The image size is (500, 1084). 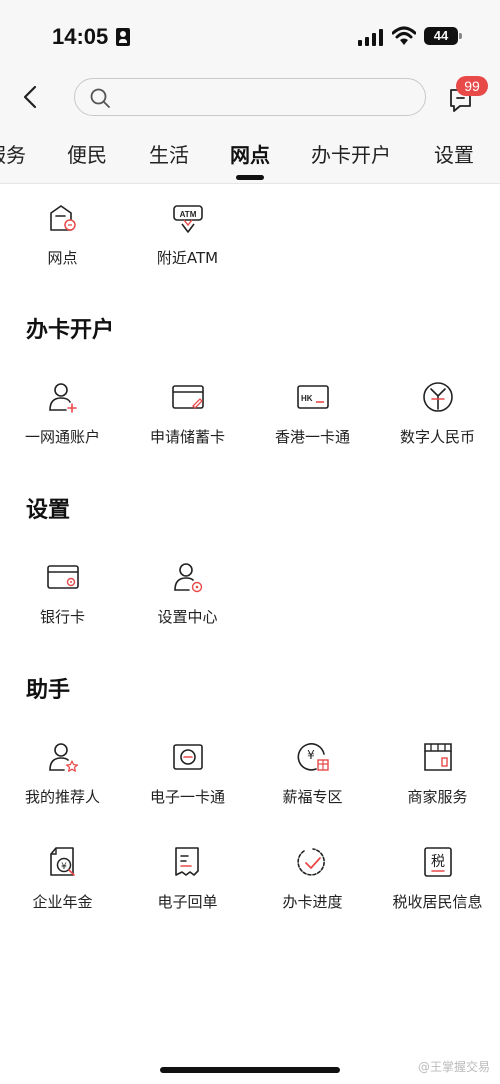 I want to click on grid-item-label: 设置中心, so click(x=187, y=617).